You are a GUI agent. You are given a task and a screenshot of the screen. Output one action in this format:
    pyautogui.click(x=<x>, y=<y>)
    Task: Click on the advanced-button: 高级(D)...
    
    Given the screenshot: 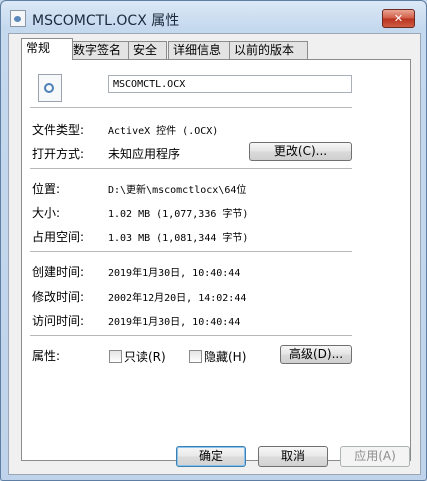 What is the action you would take?
    pyautogui.click(x=316, y=354)
    